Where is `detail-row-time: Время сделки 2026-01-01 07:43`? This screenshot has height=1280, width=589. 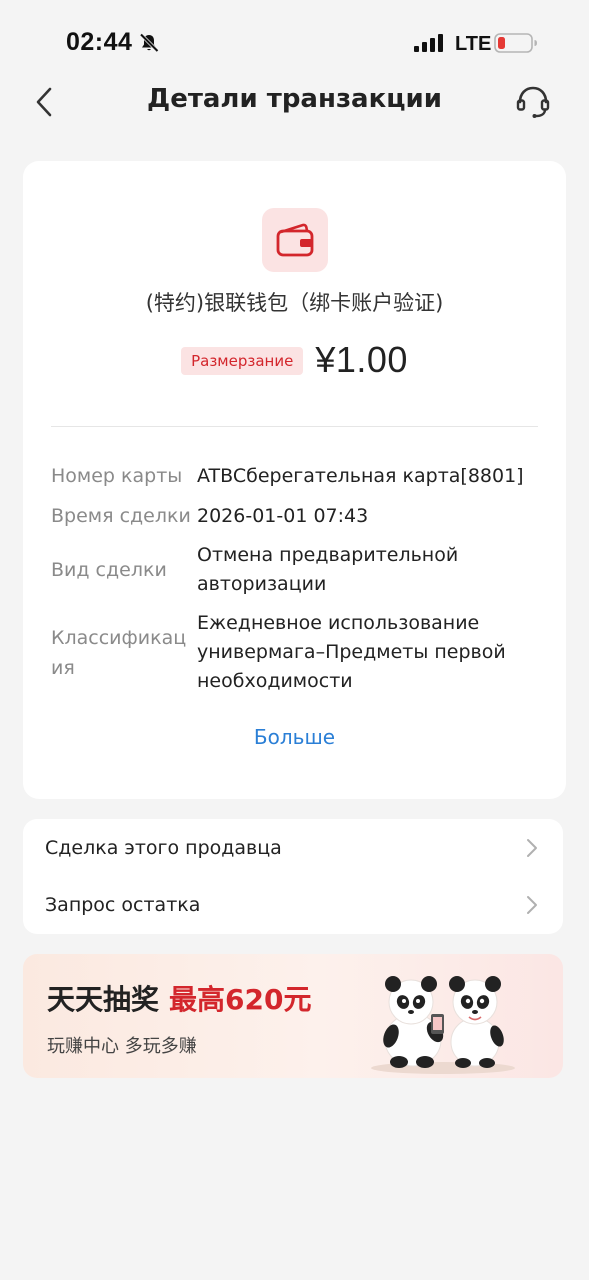 detail-row-time: Время сделки 2026-01-01 07:43 is located at coordinates (298, 516).